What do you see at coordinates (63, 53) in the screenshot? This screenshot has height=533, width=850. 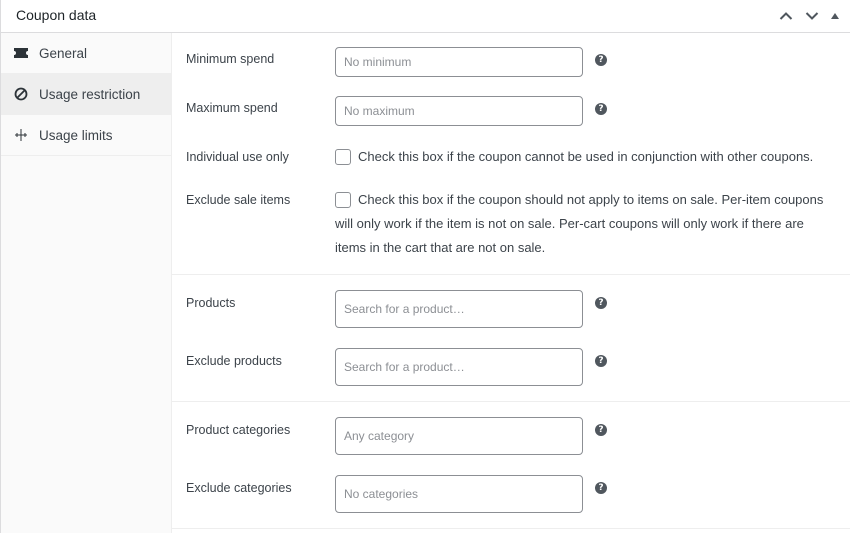 I see `tab-general-label: General` at bounding box center [63, 53].